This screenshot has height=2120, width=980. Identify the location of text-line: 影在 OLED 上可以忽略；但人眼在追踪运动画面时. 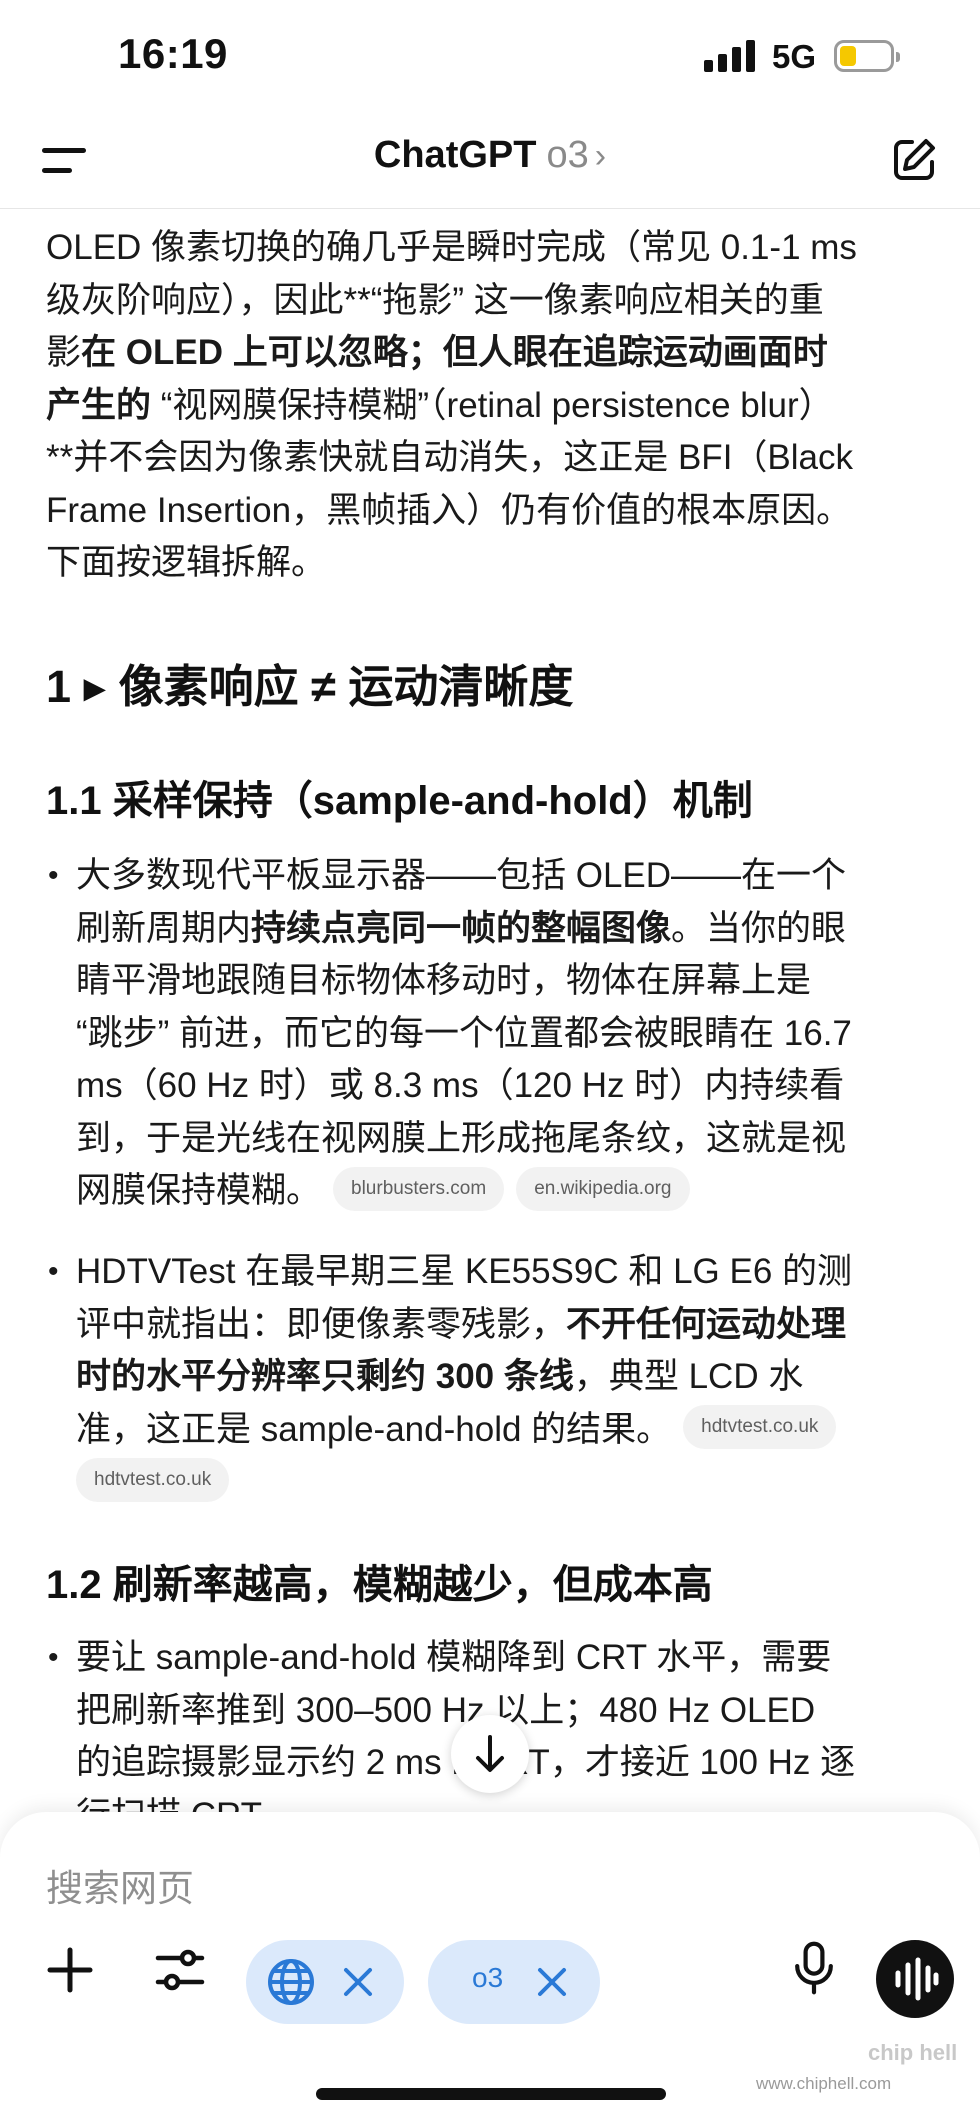
(491, 353).